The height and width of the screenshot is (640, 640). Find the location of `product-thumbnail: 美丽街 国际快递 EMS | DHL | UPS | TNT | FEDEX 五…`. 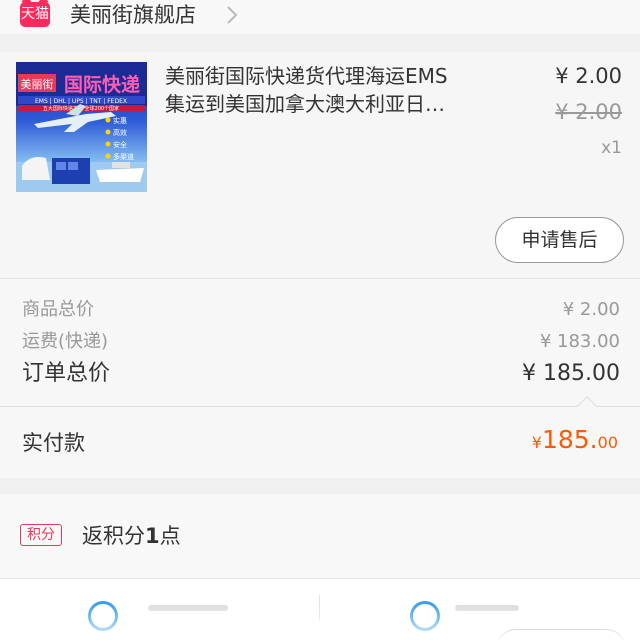

product-thumbnail: 美丽街 国际快递 EMS | DHL | UPS | TNT | FEDEX 五… is located at coordinates (81, 127).